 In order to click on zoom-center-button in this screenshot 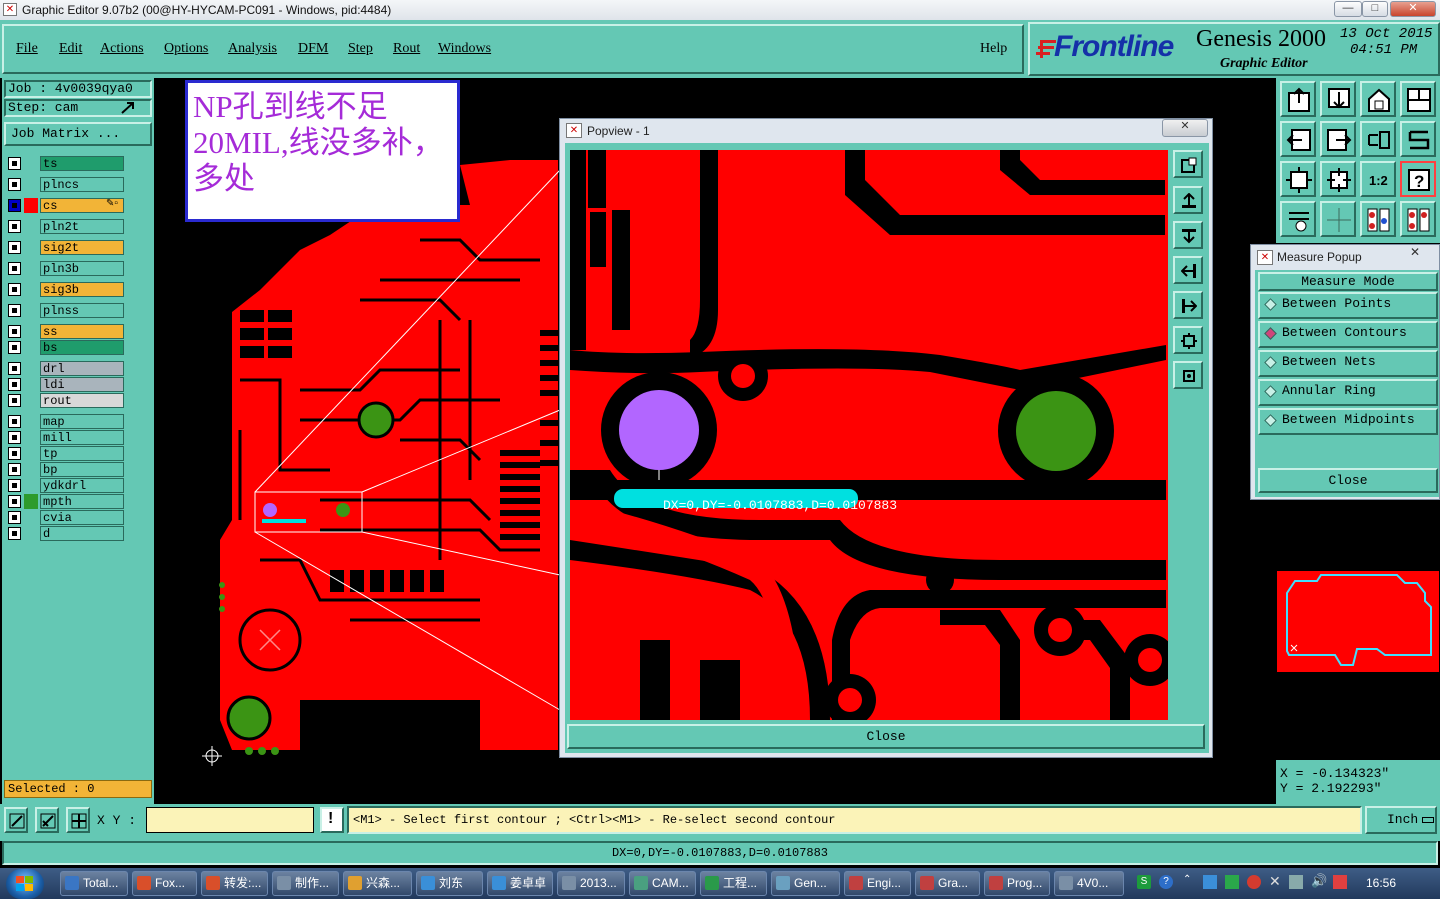, I will do `click(1338, 179)`.